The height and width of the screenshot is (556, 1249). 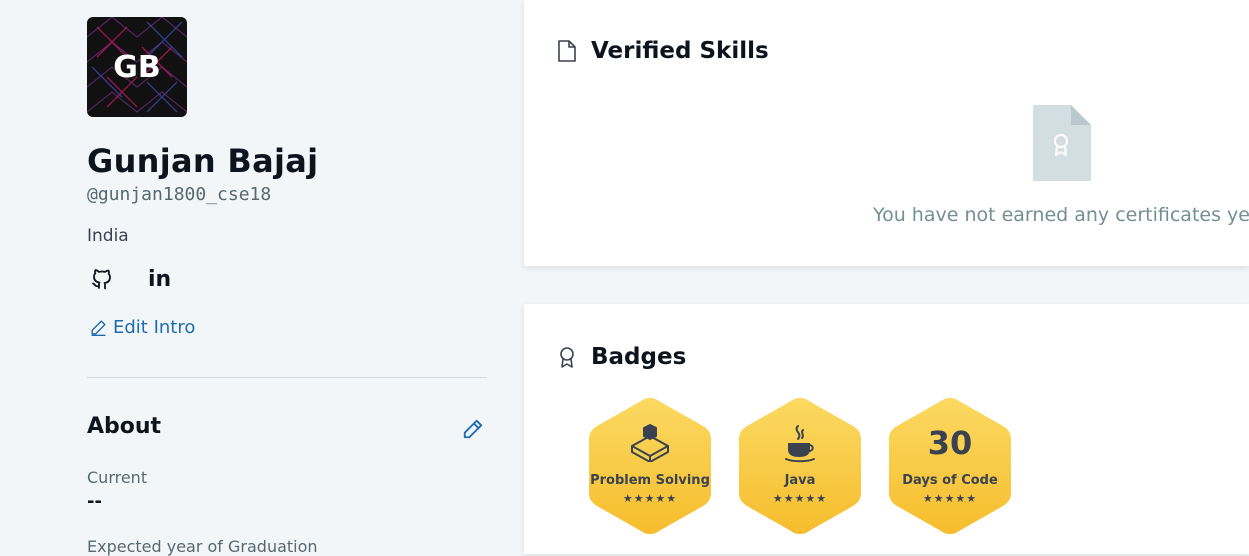 I want to click on ribbon-icon, so click(x=567, y=357).